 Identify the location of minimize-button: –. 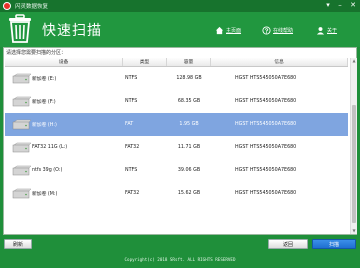
(340, 5).